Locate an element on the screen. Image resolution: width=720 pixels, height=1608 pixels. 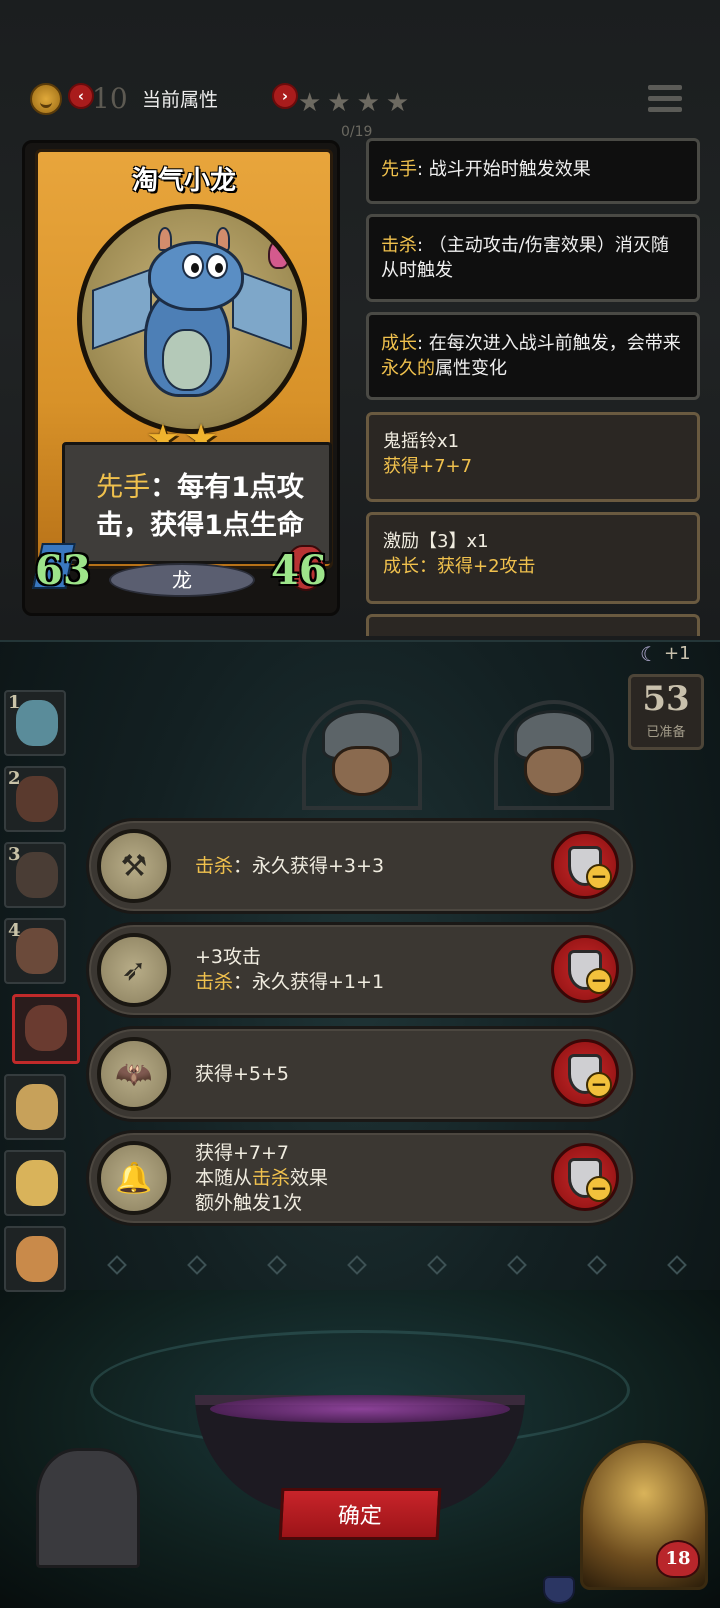
relic-row: ⚒ 击杀：永久获得+3+3 − is located at coordinates (361, 866).